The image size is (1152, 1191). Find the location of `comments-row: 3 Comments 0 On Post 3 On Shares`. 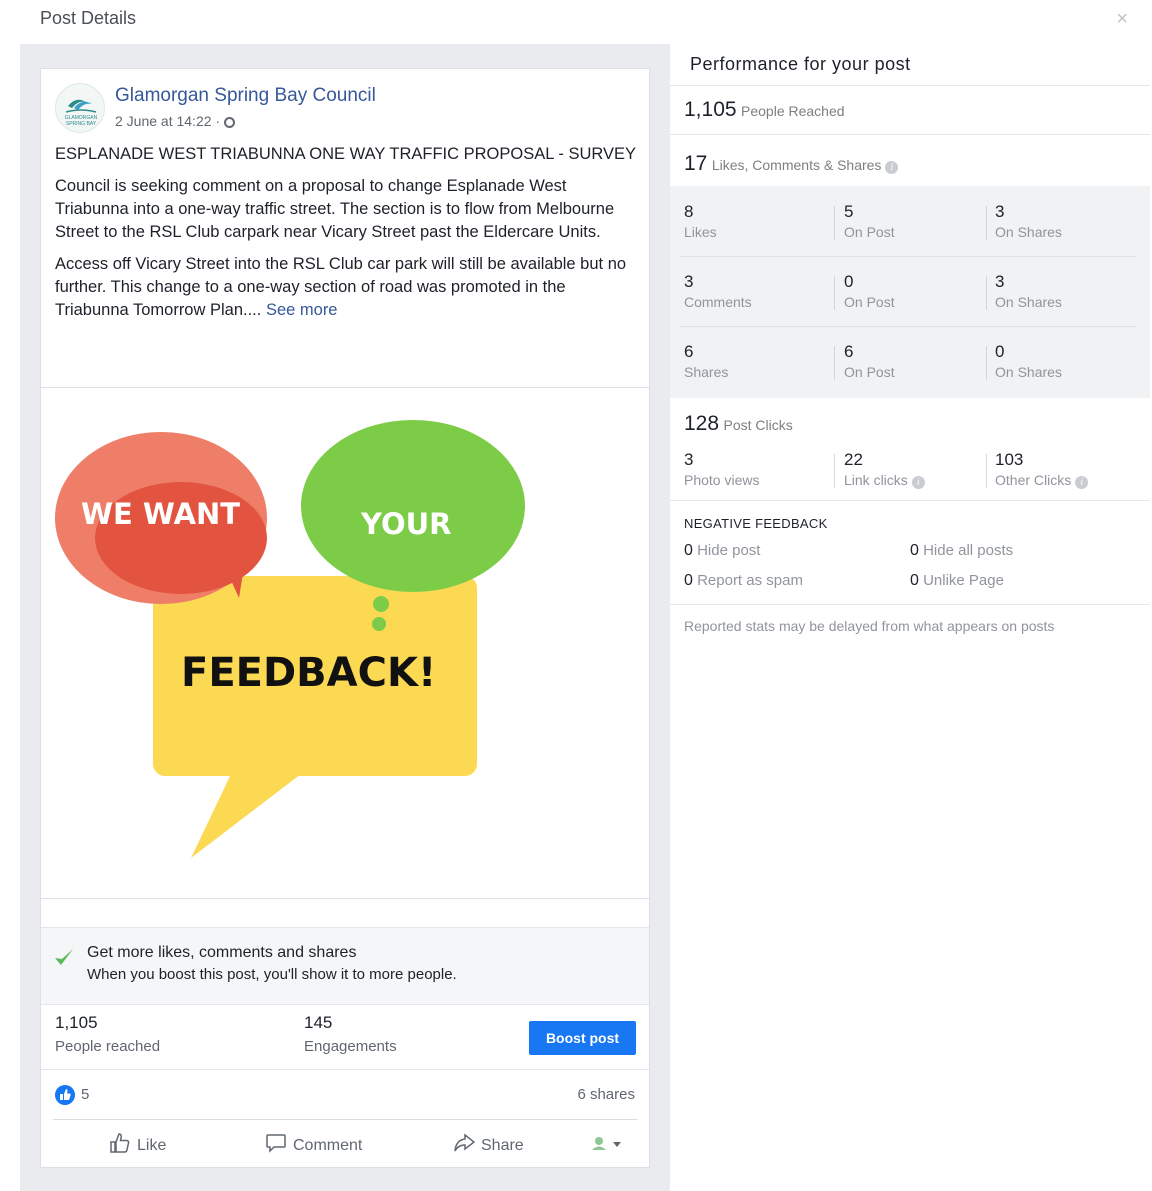

comments-row: 3 Comments 0 On Post 3 On Shares is located at coordinates (903, 291).